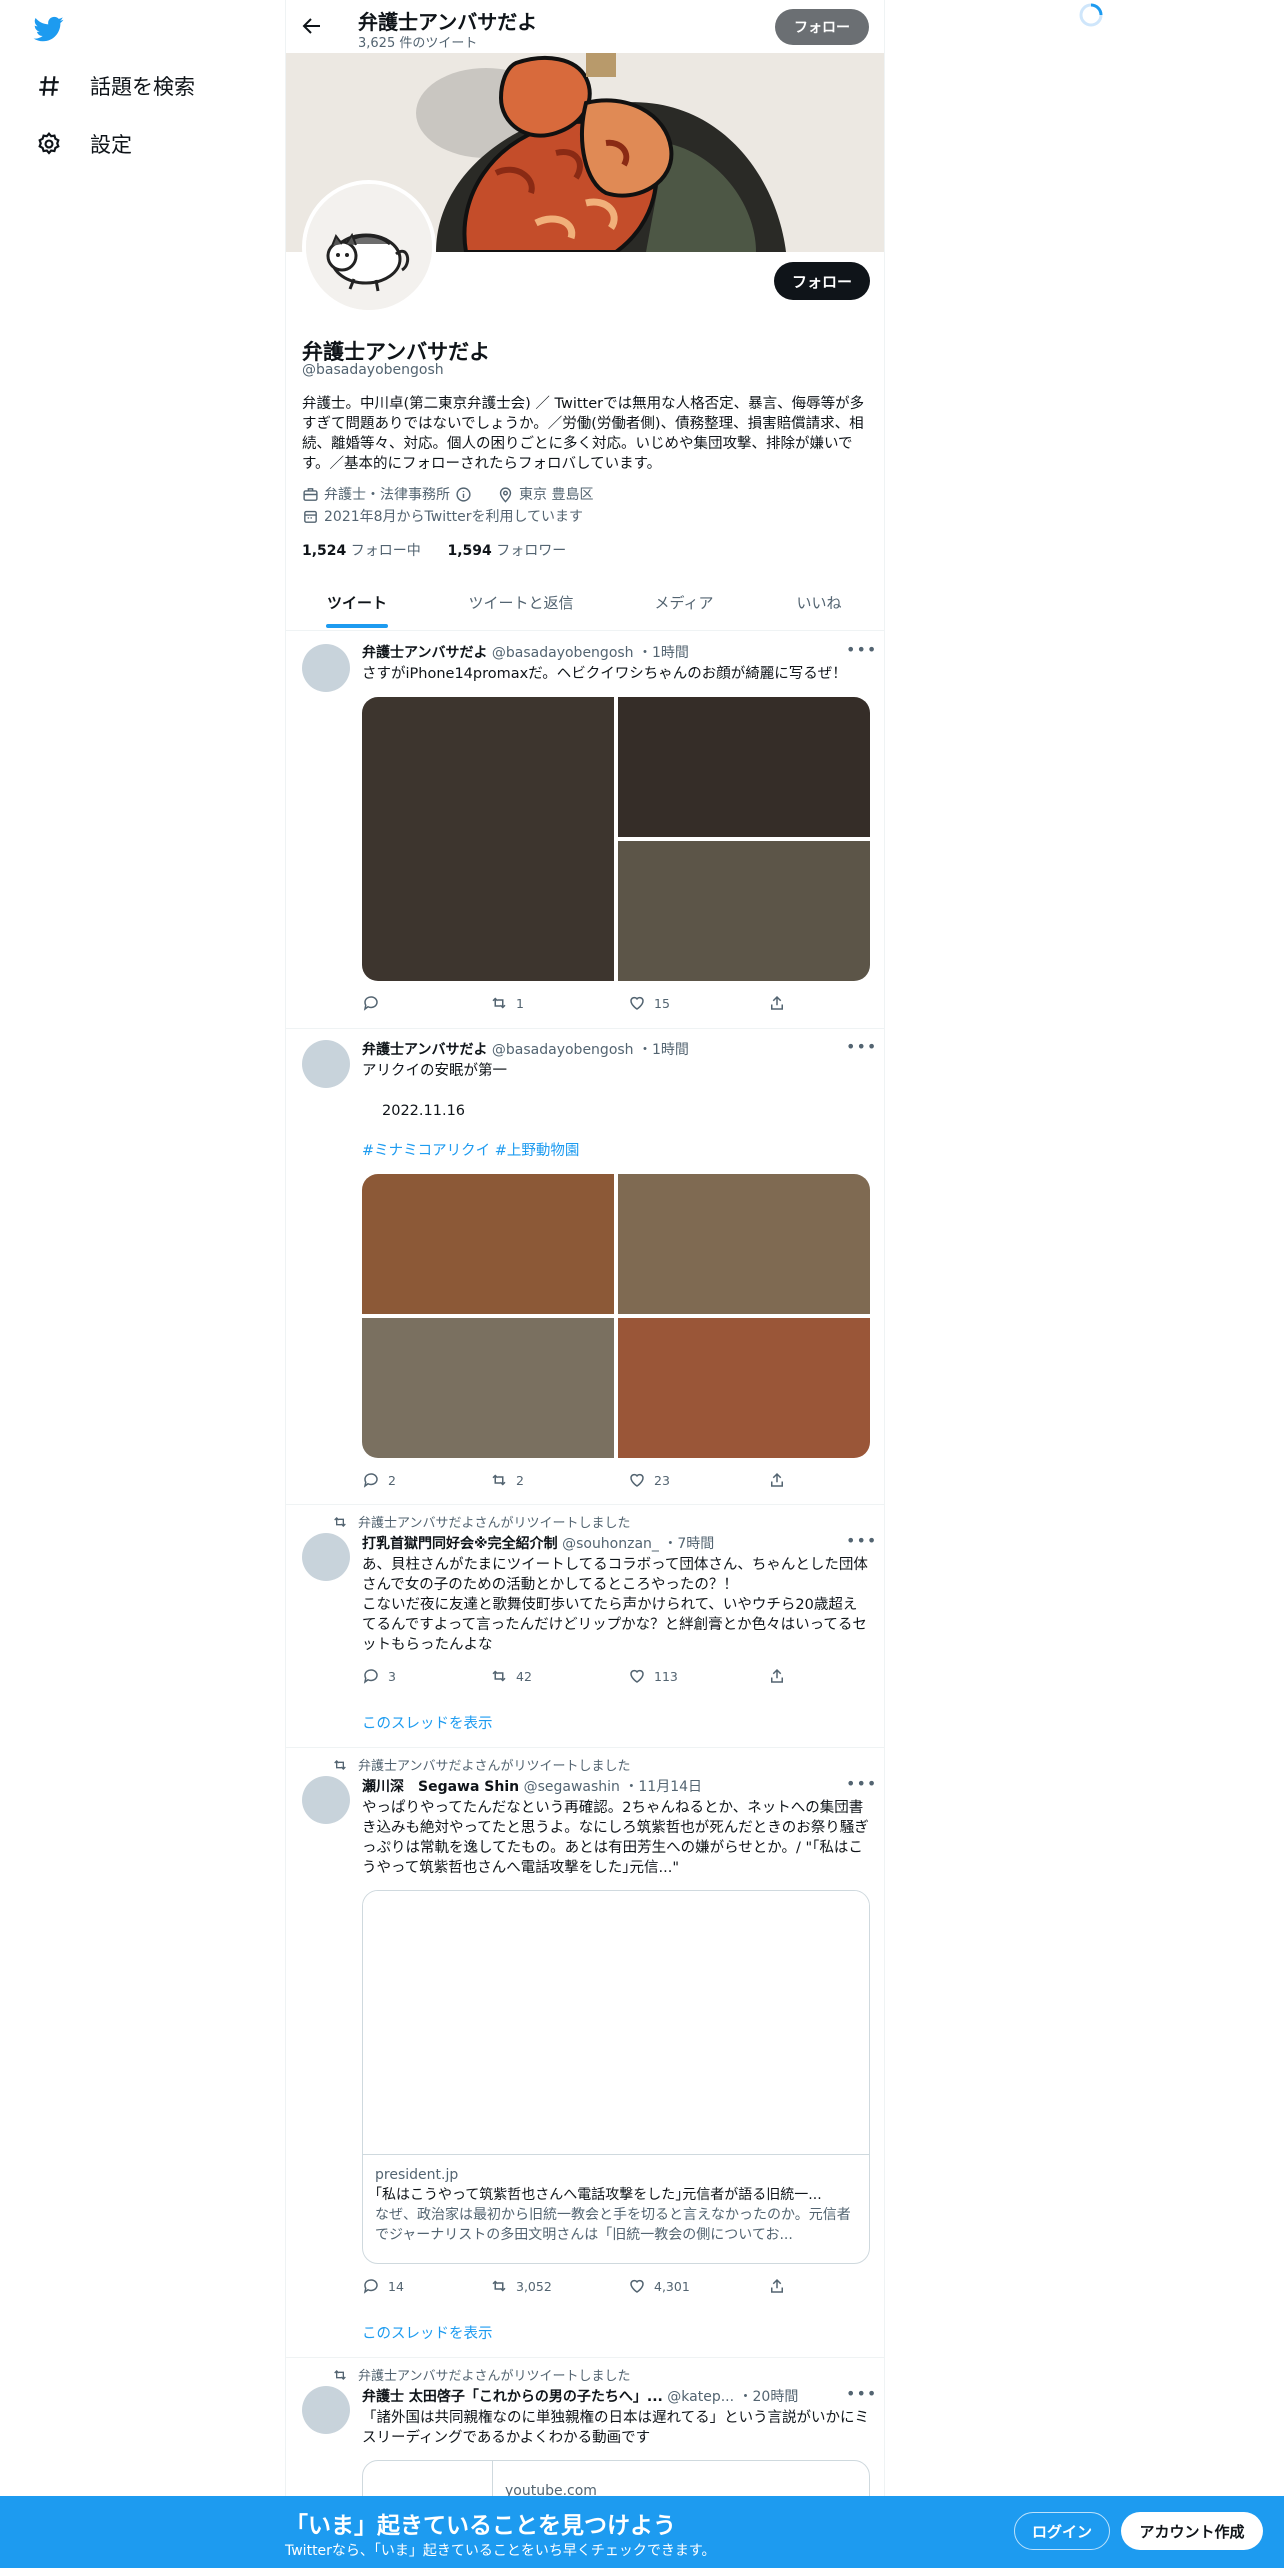  I want to click on tweet-hashtags: #ミナミコアリクイ #上野動物園, so click(616, 1151).